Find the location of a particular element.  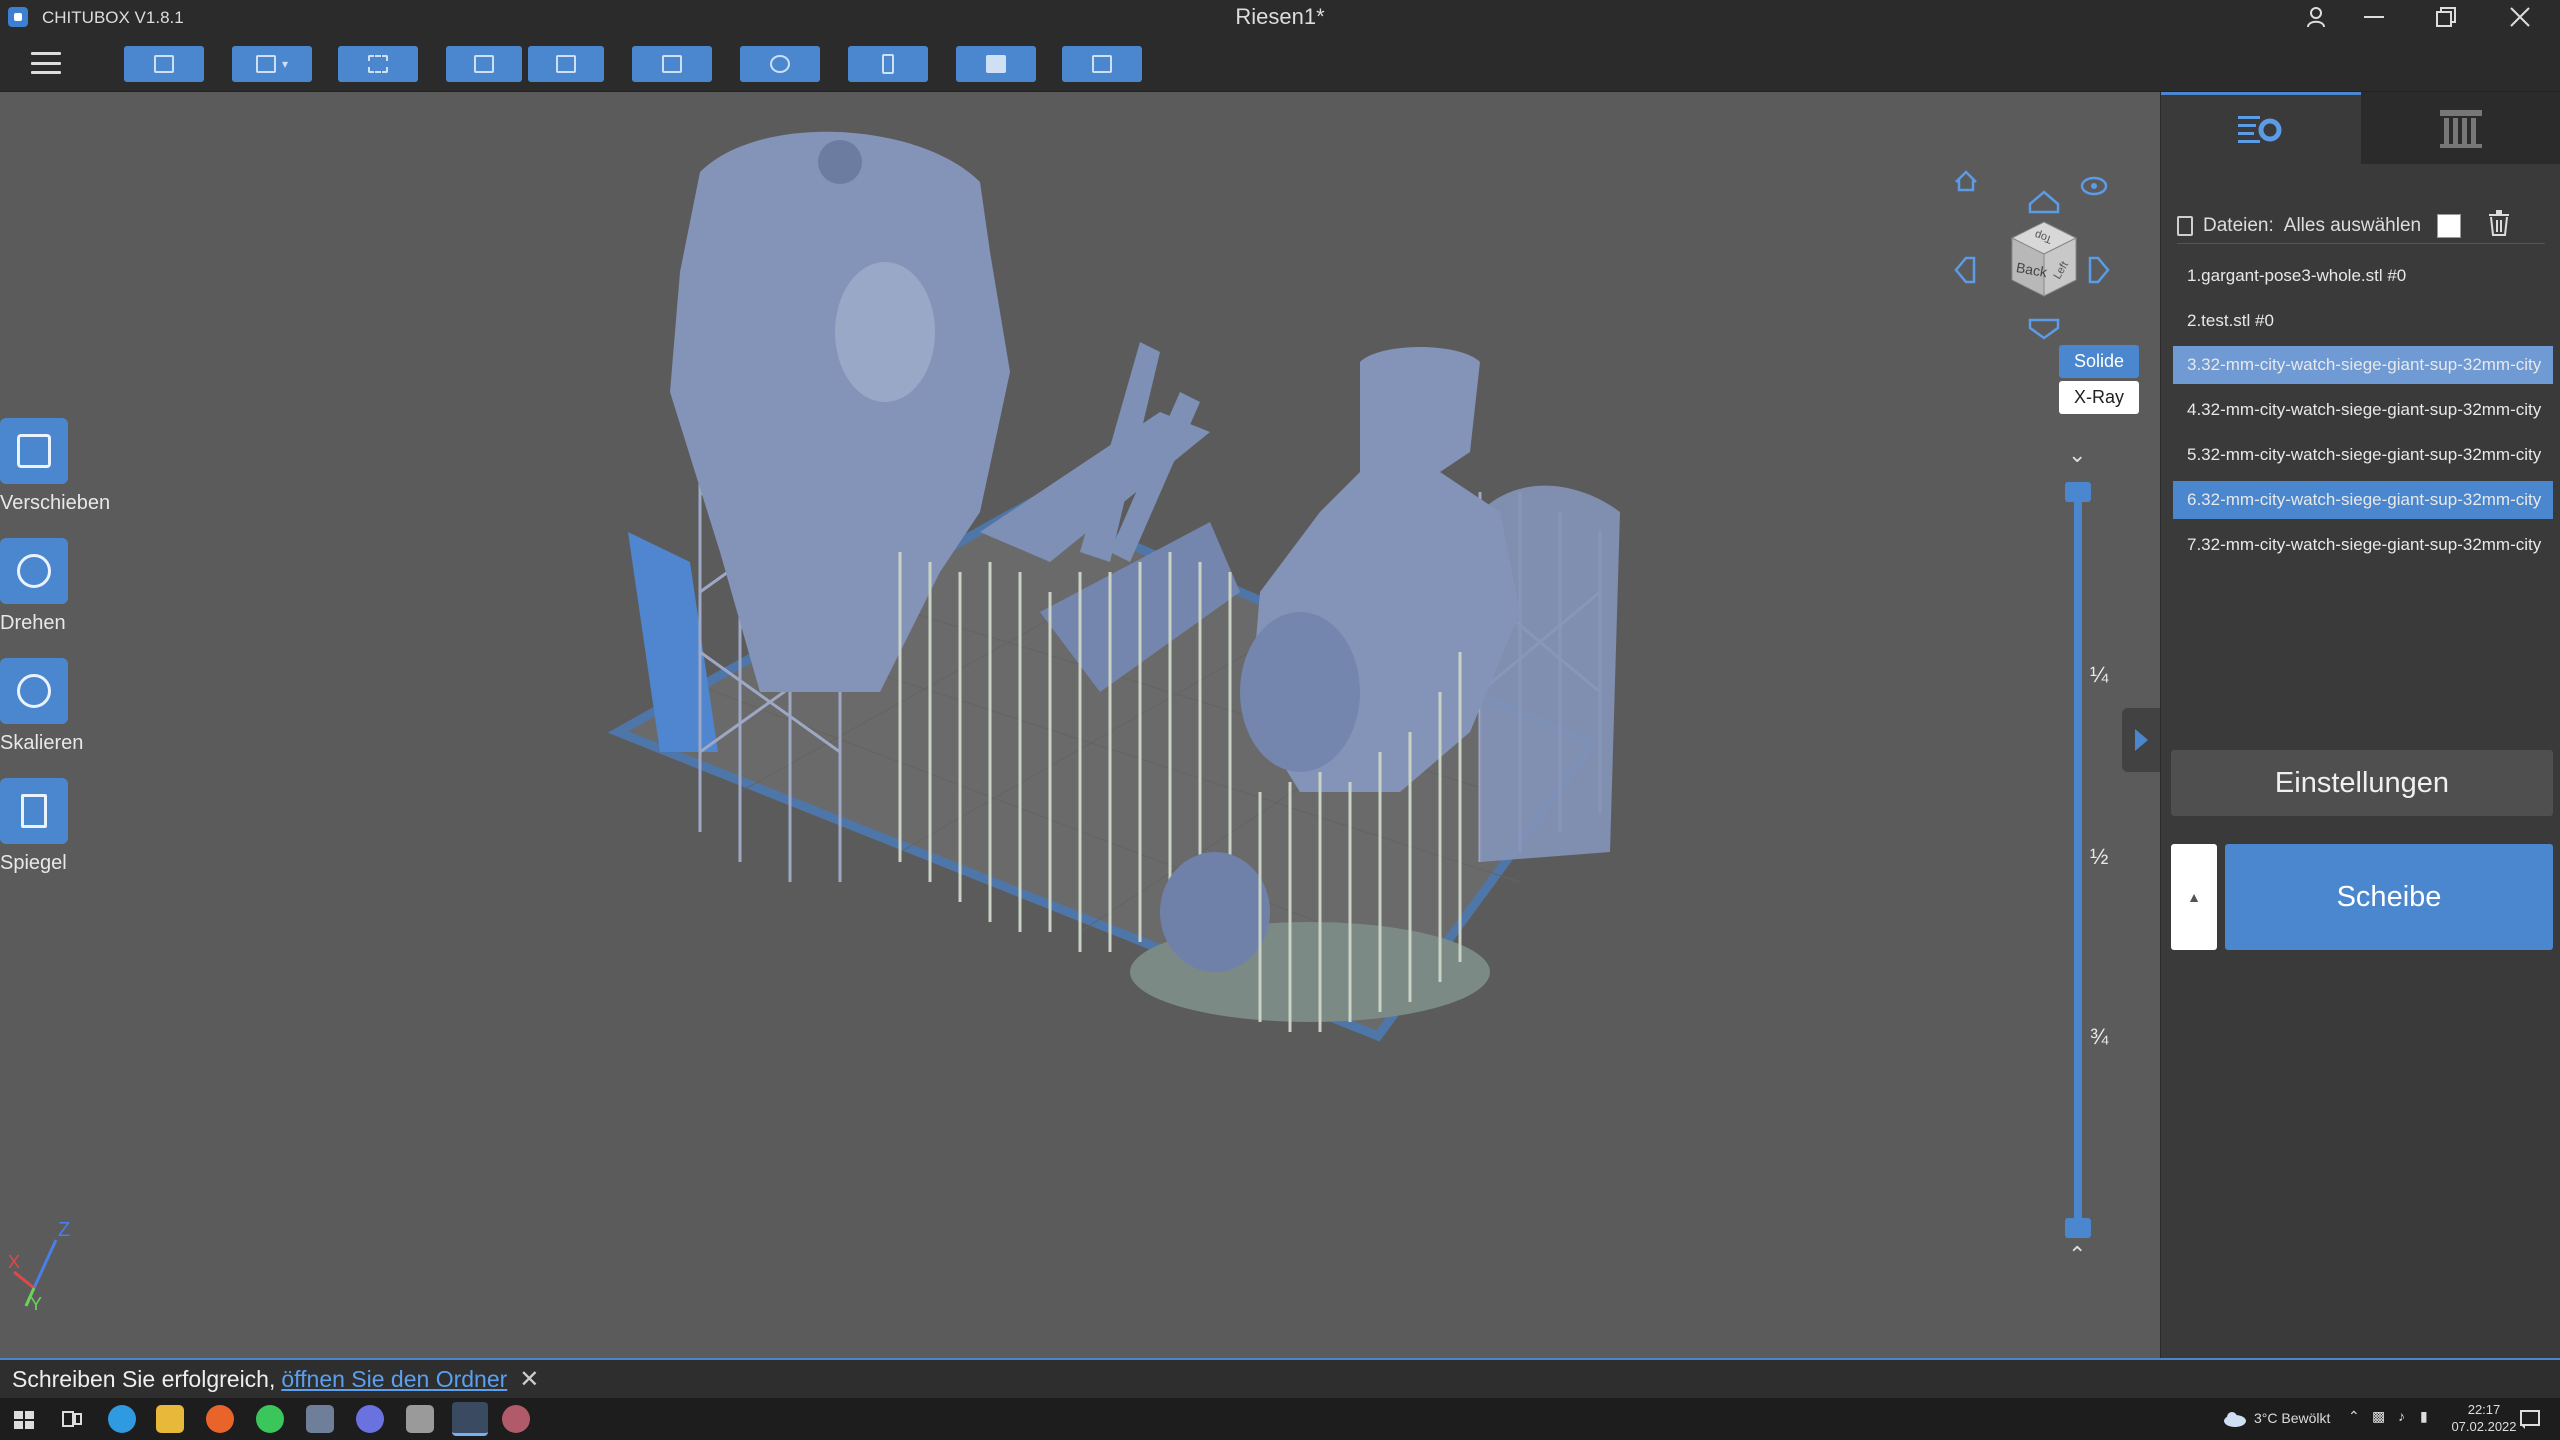

speaker-icon: ♪ is located at coordinates (2401, 1416).